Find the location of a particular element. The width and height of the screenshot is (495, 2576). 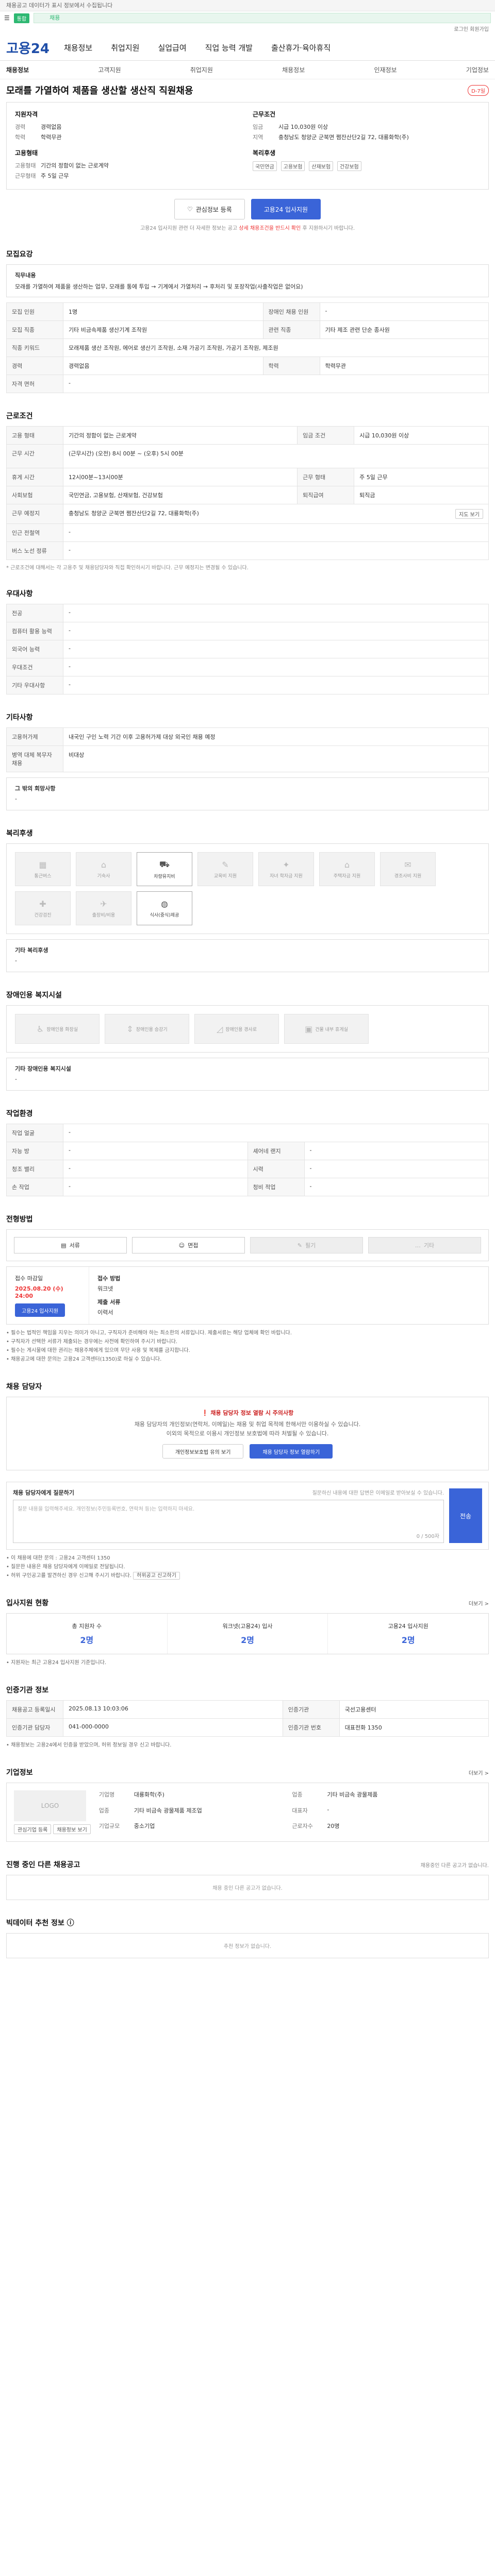

company-more-link: 더보기 > is located at coordinates (479, 1773).